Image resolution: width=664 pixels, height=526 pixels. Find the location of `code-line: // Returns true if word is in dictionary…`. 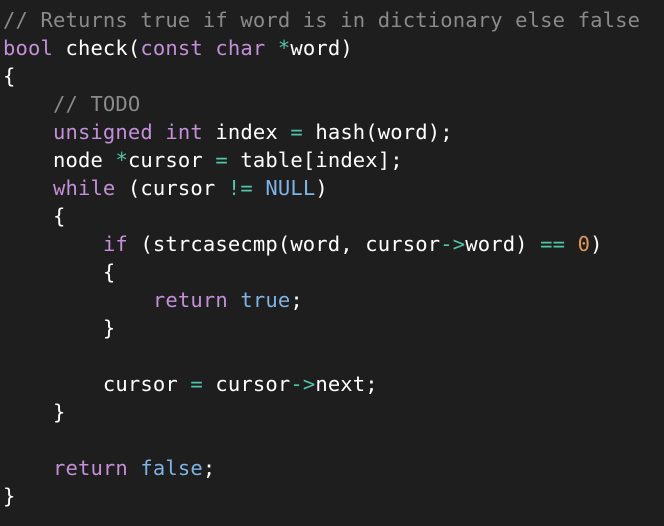

code-line: // Returns true if word is in dictionary… is located at coordinates (333, 20).